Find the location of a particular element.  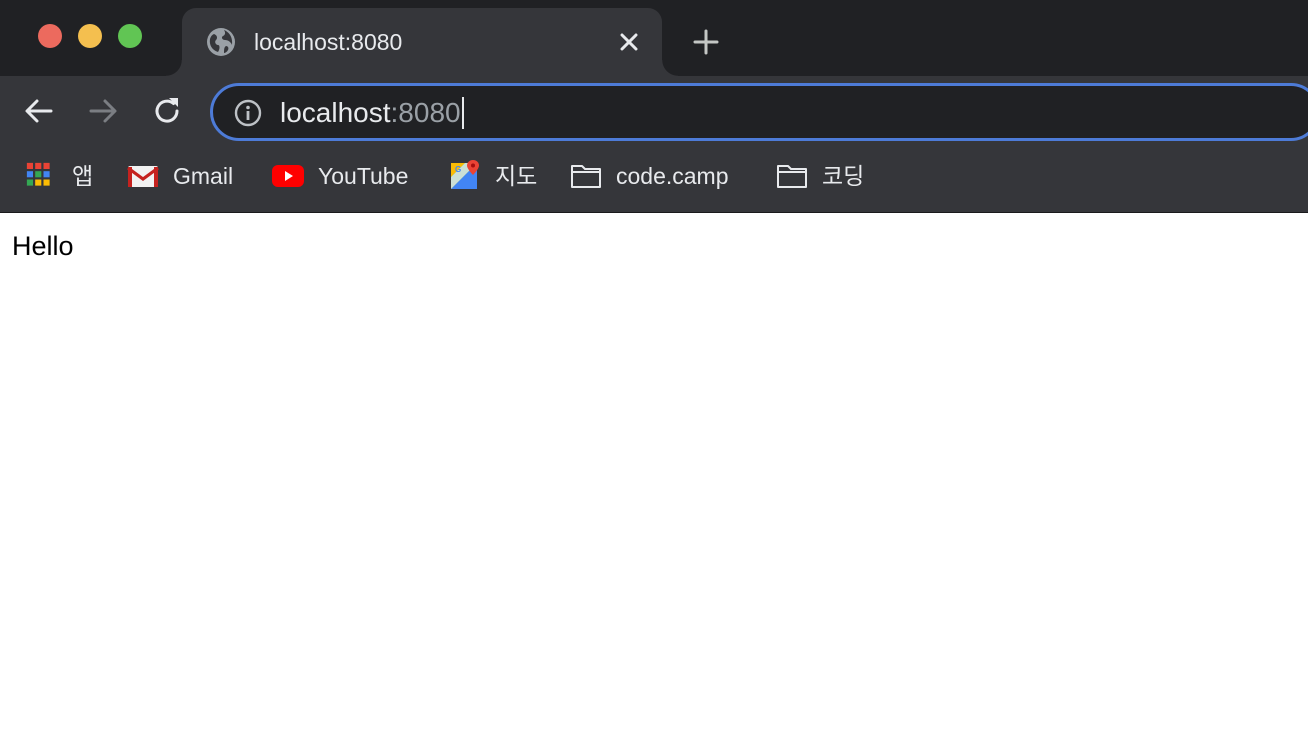

bookmark-gmail: Gmail is located at coordinates (180, 176).